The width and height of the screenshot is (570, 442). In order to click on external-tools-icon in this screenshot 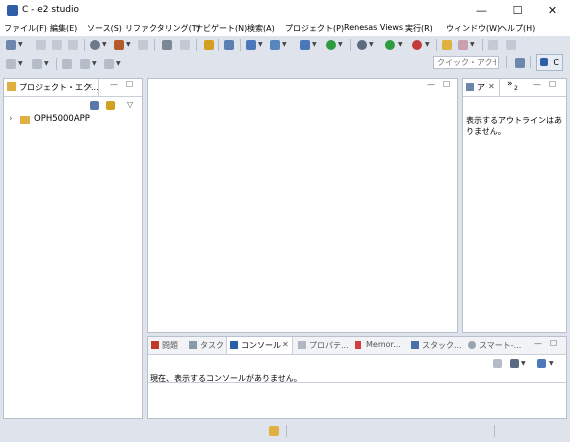, I will do `click(417, 45)`.